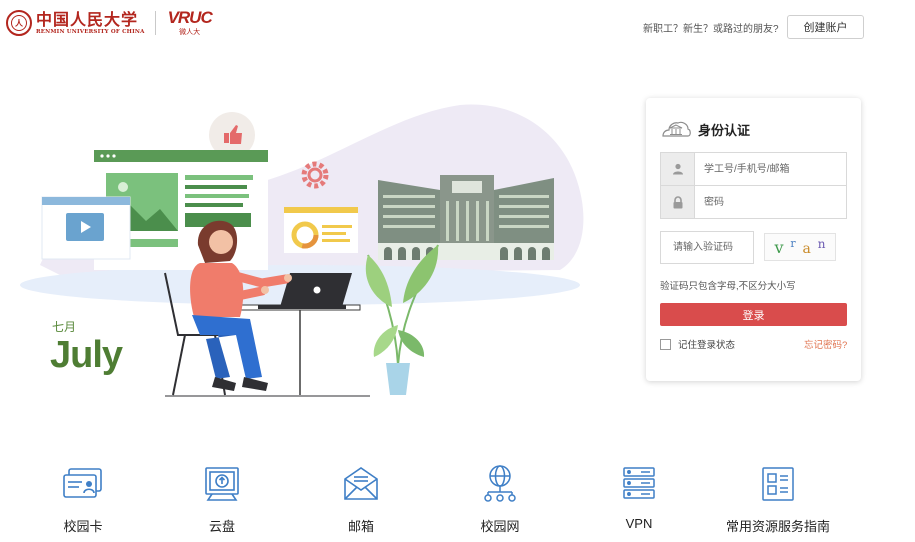 The width and height of the screenshot is (915, 542). I want to click on vruc-logo: VRUC 微人大, so click(190, 22).